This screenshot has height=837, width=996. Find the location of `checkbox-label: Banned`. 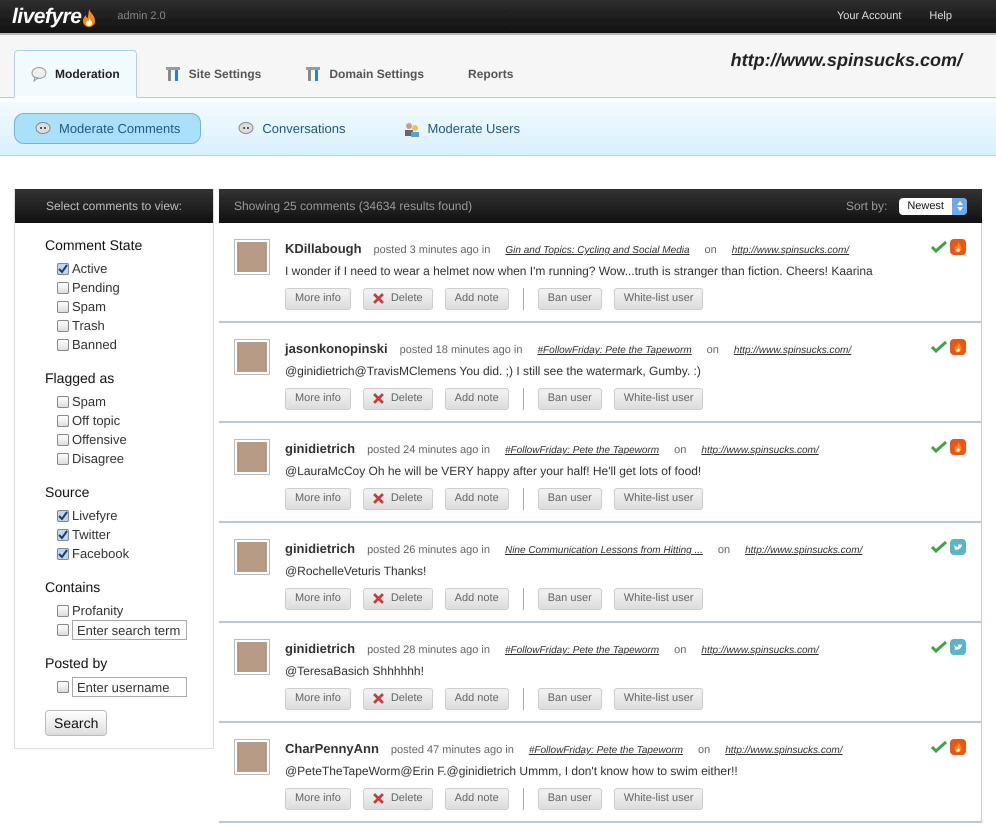

checkbox-label: Banned is located at coordinates (94, 345).